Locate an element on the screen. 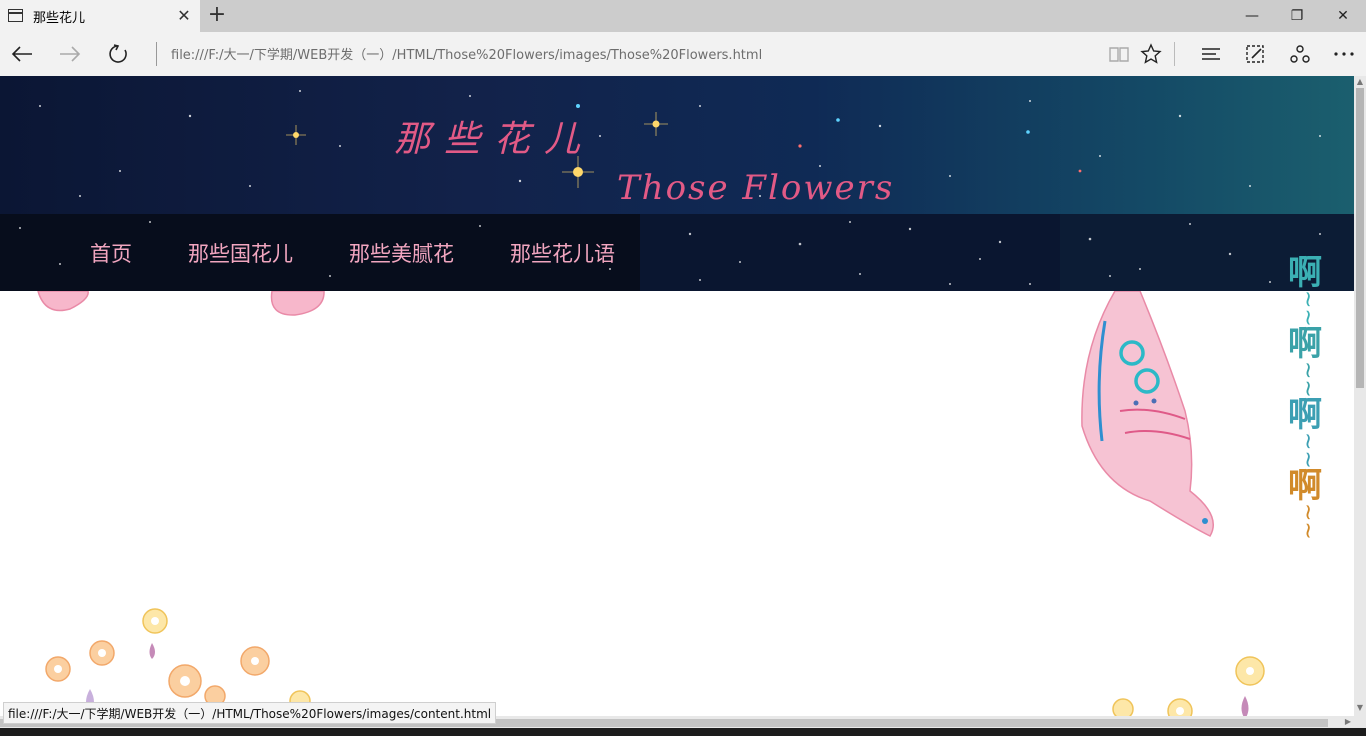 This screenshot has width=1366, height=736. window-restore-button: ❐ is located at coordinates (1297, 16).